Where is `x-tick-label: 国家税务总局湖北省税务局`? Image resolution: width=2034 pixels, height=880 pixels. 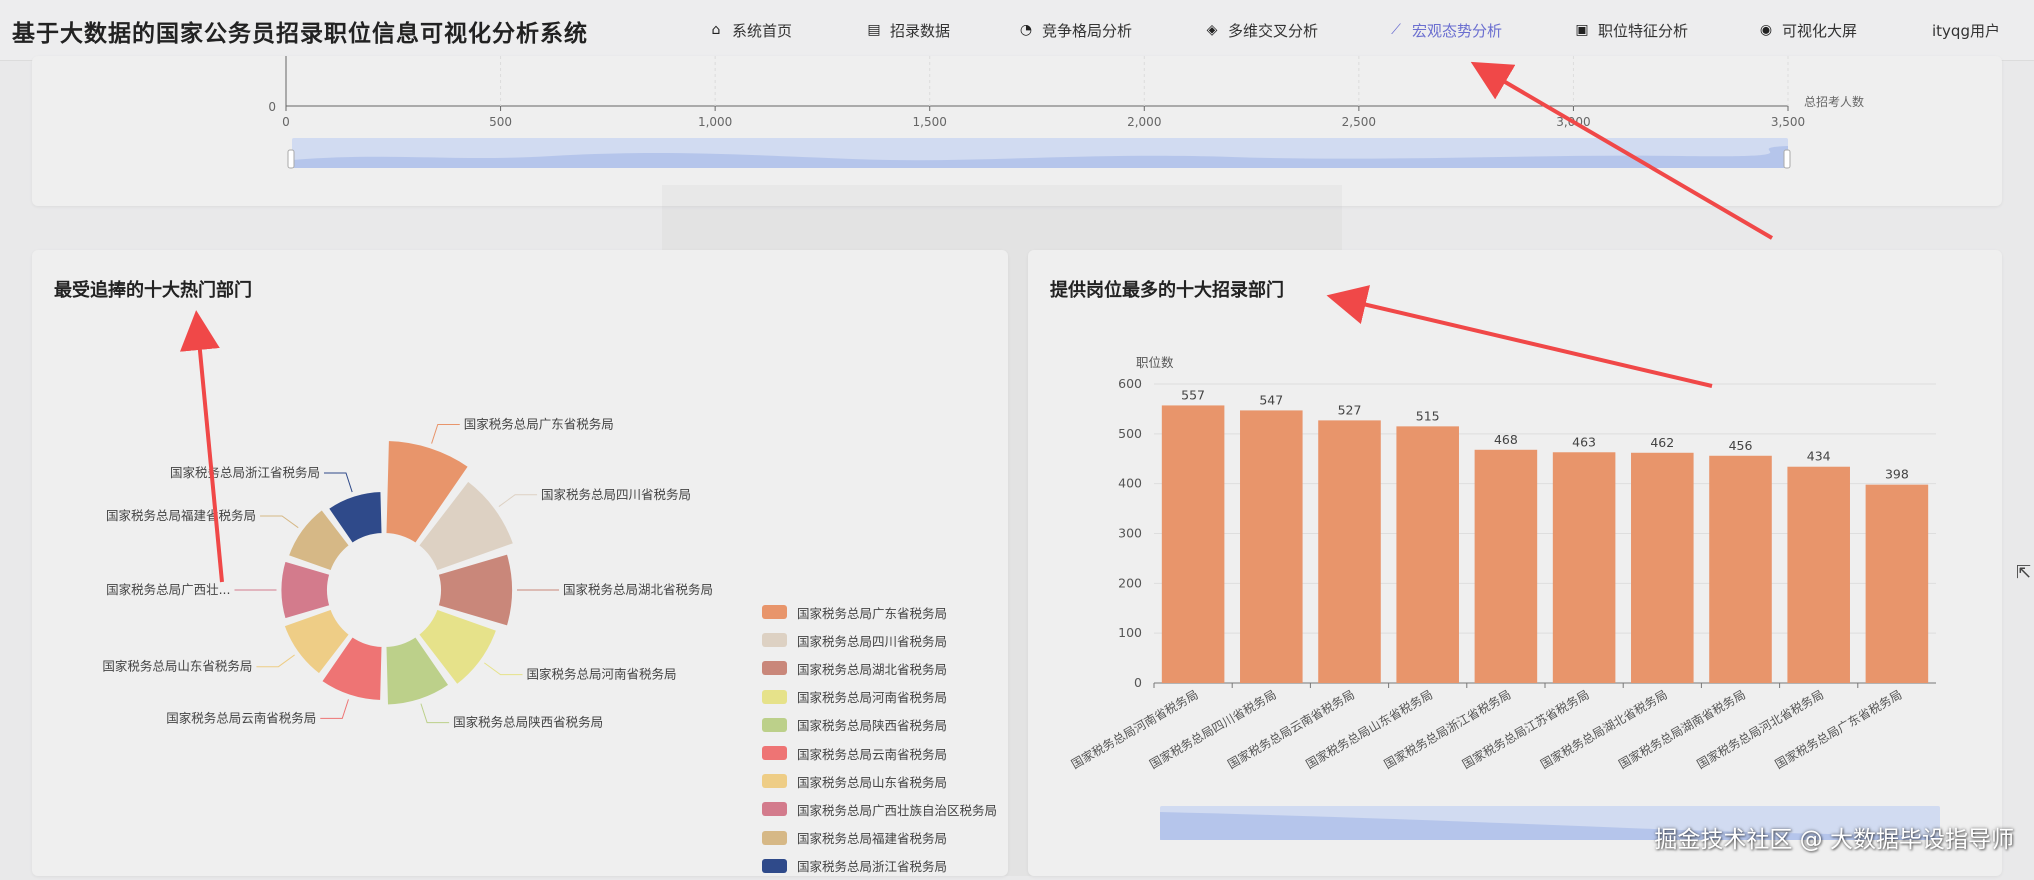 x-tick-label: 国家税务总局湖北省税务局 is located at coordinates (1604, 729).